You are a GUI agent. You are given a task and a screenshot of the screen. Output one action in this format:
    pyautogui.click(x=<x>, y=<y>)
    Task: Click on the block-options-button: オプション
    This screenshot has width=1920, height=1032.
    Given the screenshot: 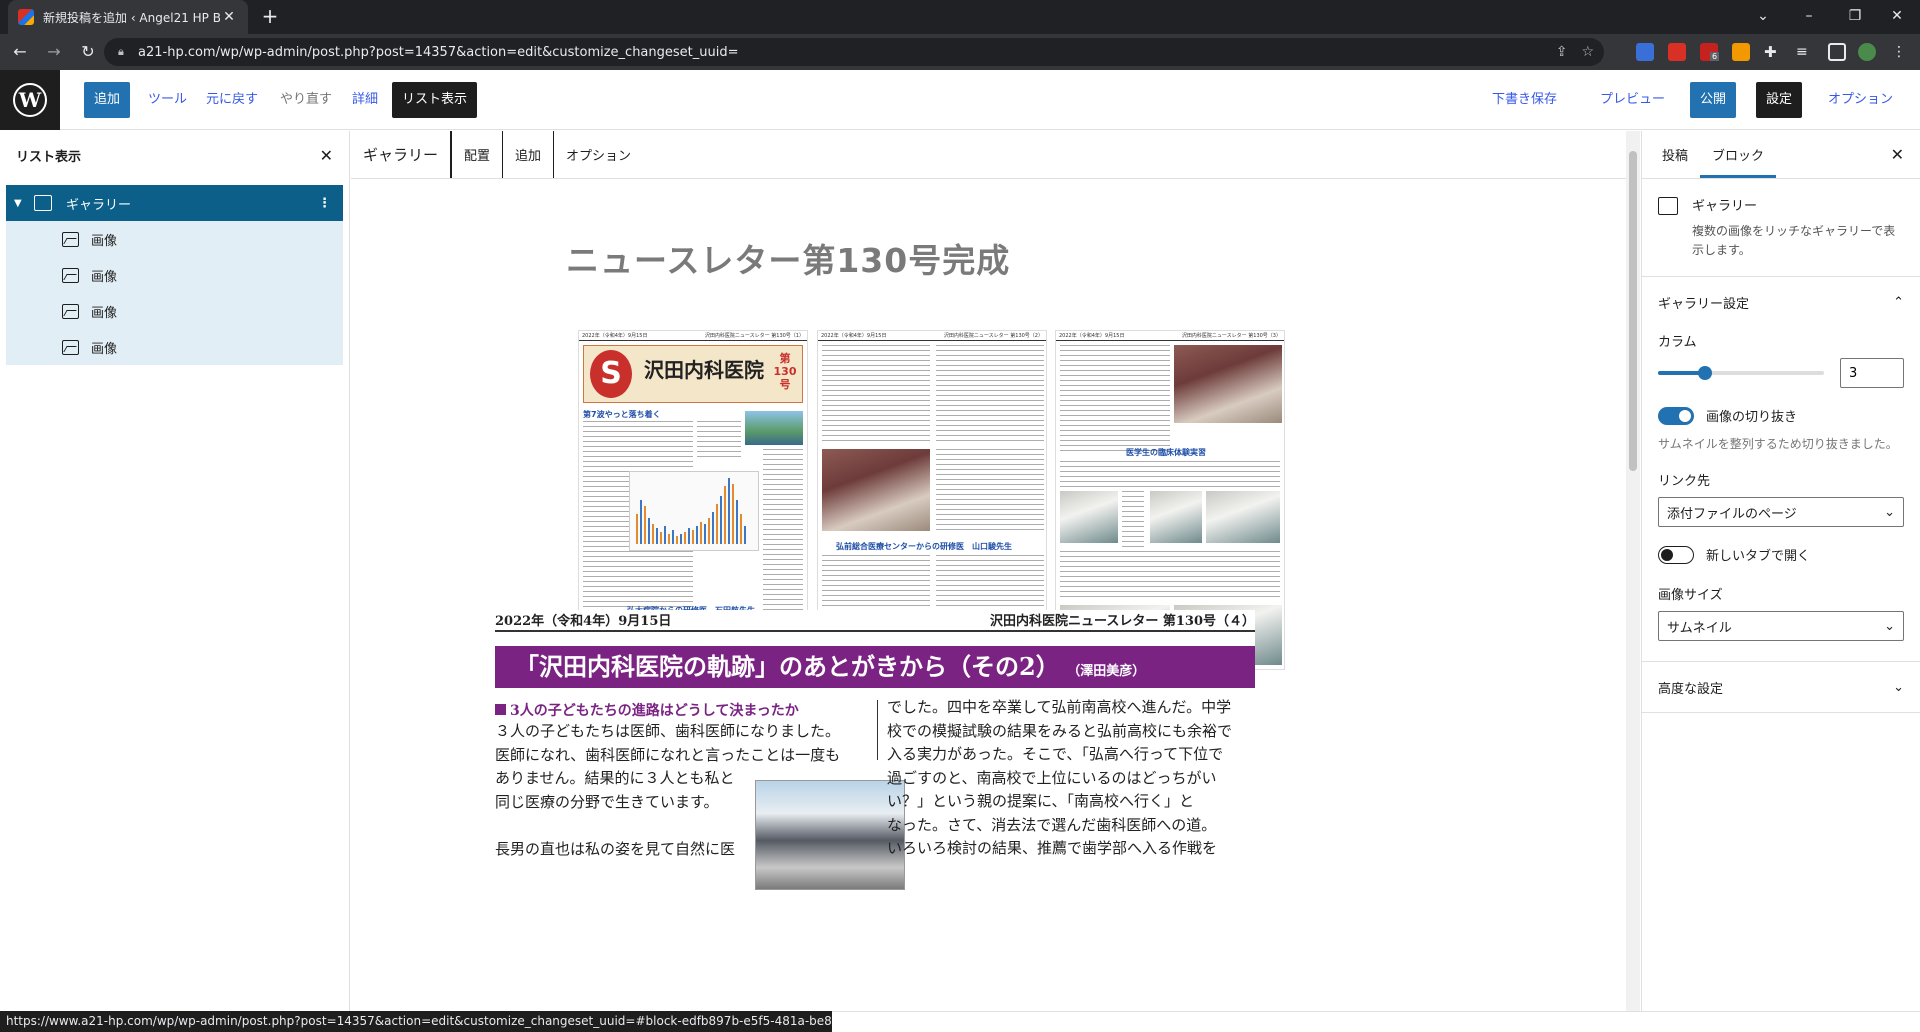 What is the action you would take?
    pyautogui.click(x=598, y=154)
    